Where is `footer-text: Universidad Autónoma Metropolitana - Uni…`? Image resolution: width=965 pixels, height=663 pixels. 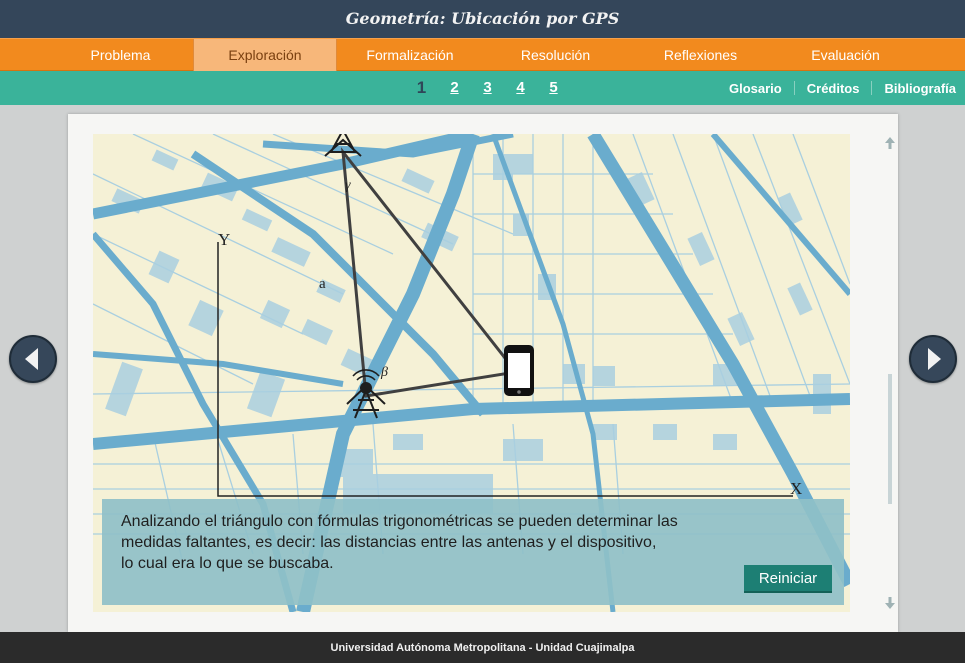 footer-text: Universidad Autónoma Metropolitana - Uni… is located at coordinates (482, 647).